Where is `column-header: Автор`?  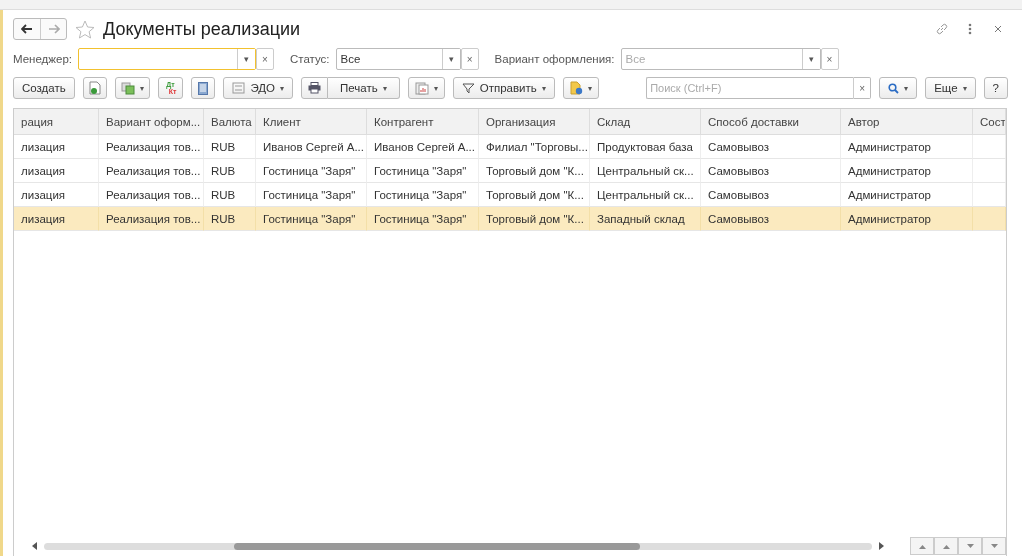 column-header: Автор is located at coordinates (907, 122).